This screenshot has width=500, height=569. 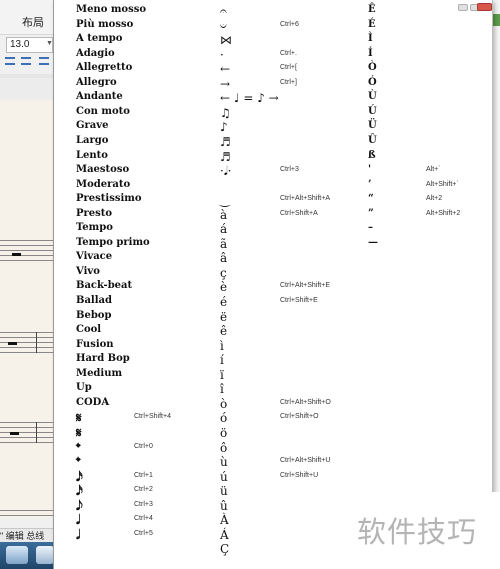 What do you see at coordinates (92, 140) in the screenshot?
I see `menu-item-label: Largo` at bounding box center [92, 140].